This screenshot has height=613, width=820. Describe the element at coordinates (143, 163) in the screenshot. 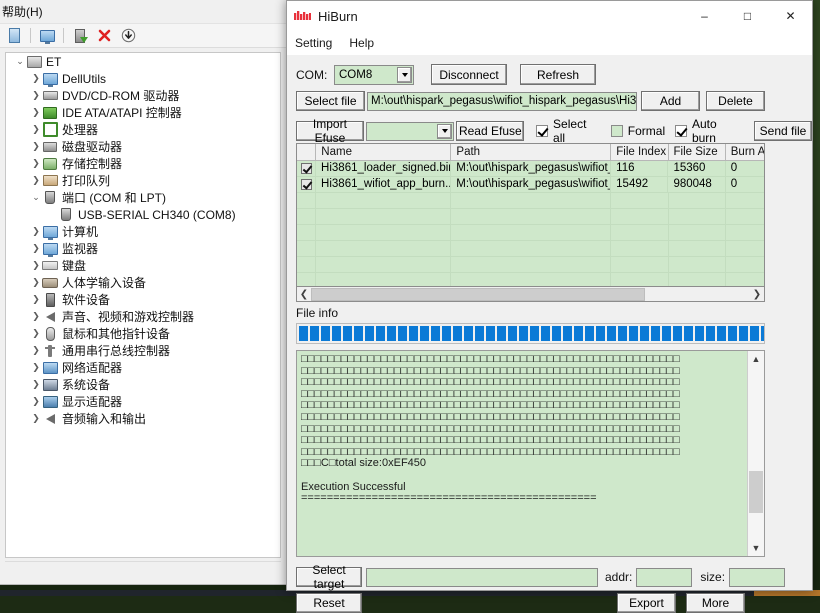

I see `tree-item-6: ❯ 存储控制器` at that location.